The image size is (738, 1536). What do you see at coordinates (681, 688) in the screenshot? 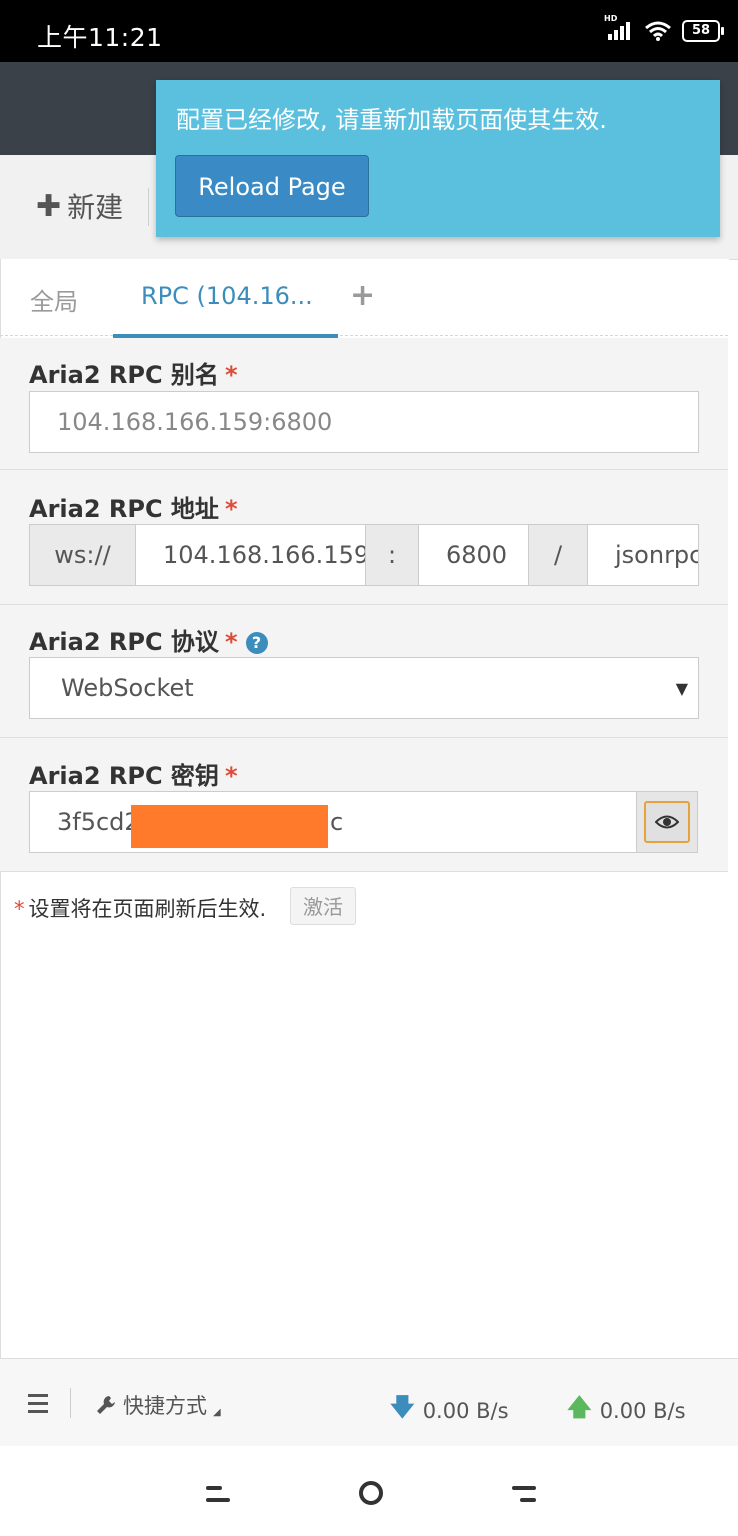
I see `chevron-down-icon: ▼` at bounding box center [681, 688].